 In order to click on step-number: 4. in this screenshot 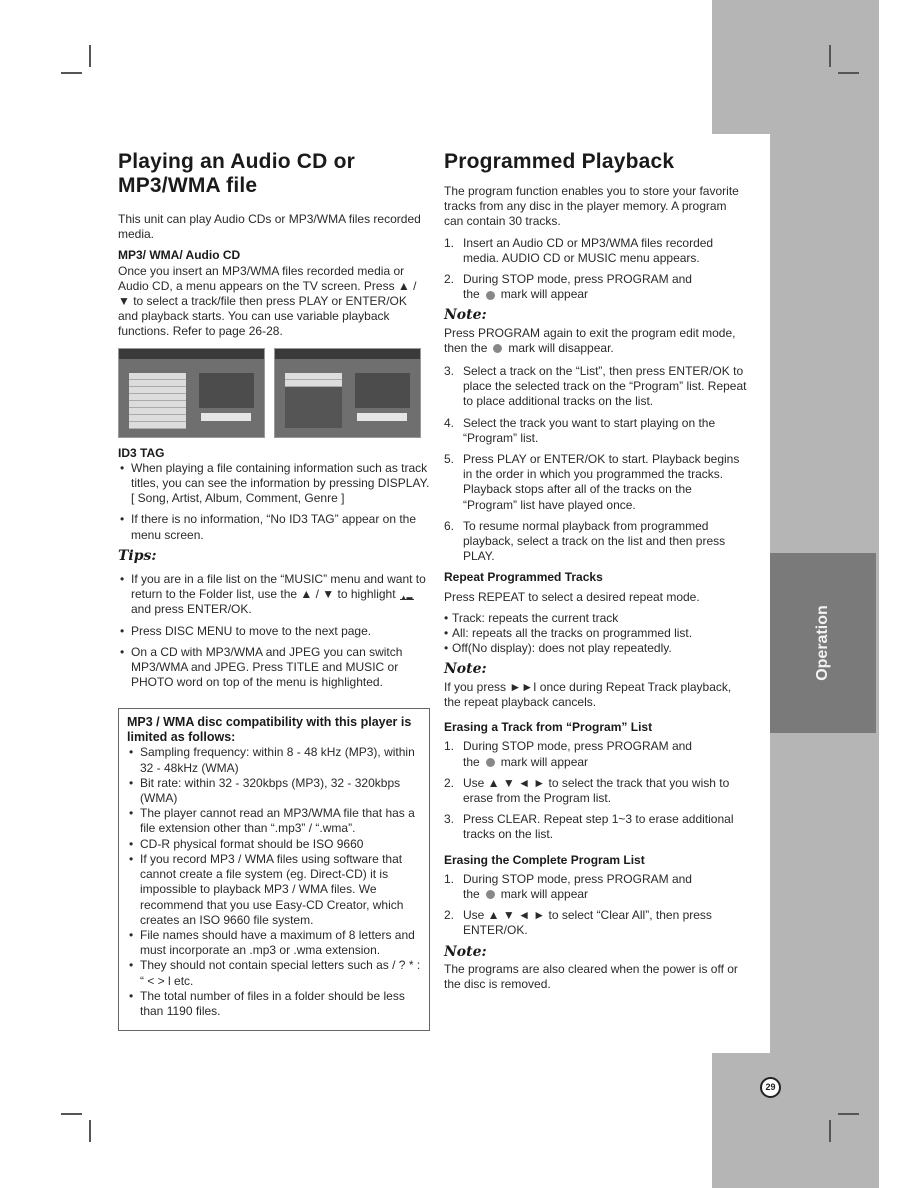, I will do `click(449, 422)`.